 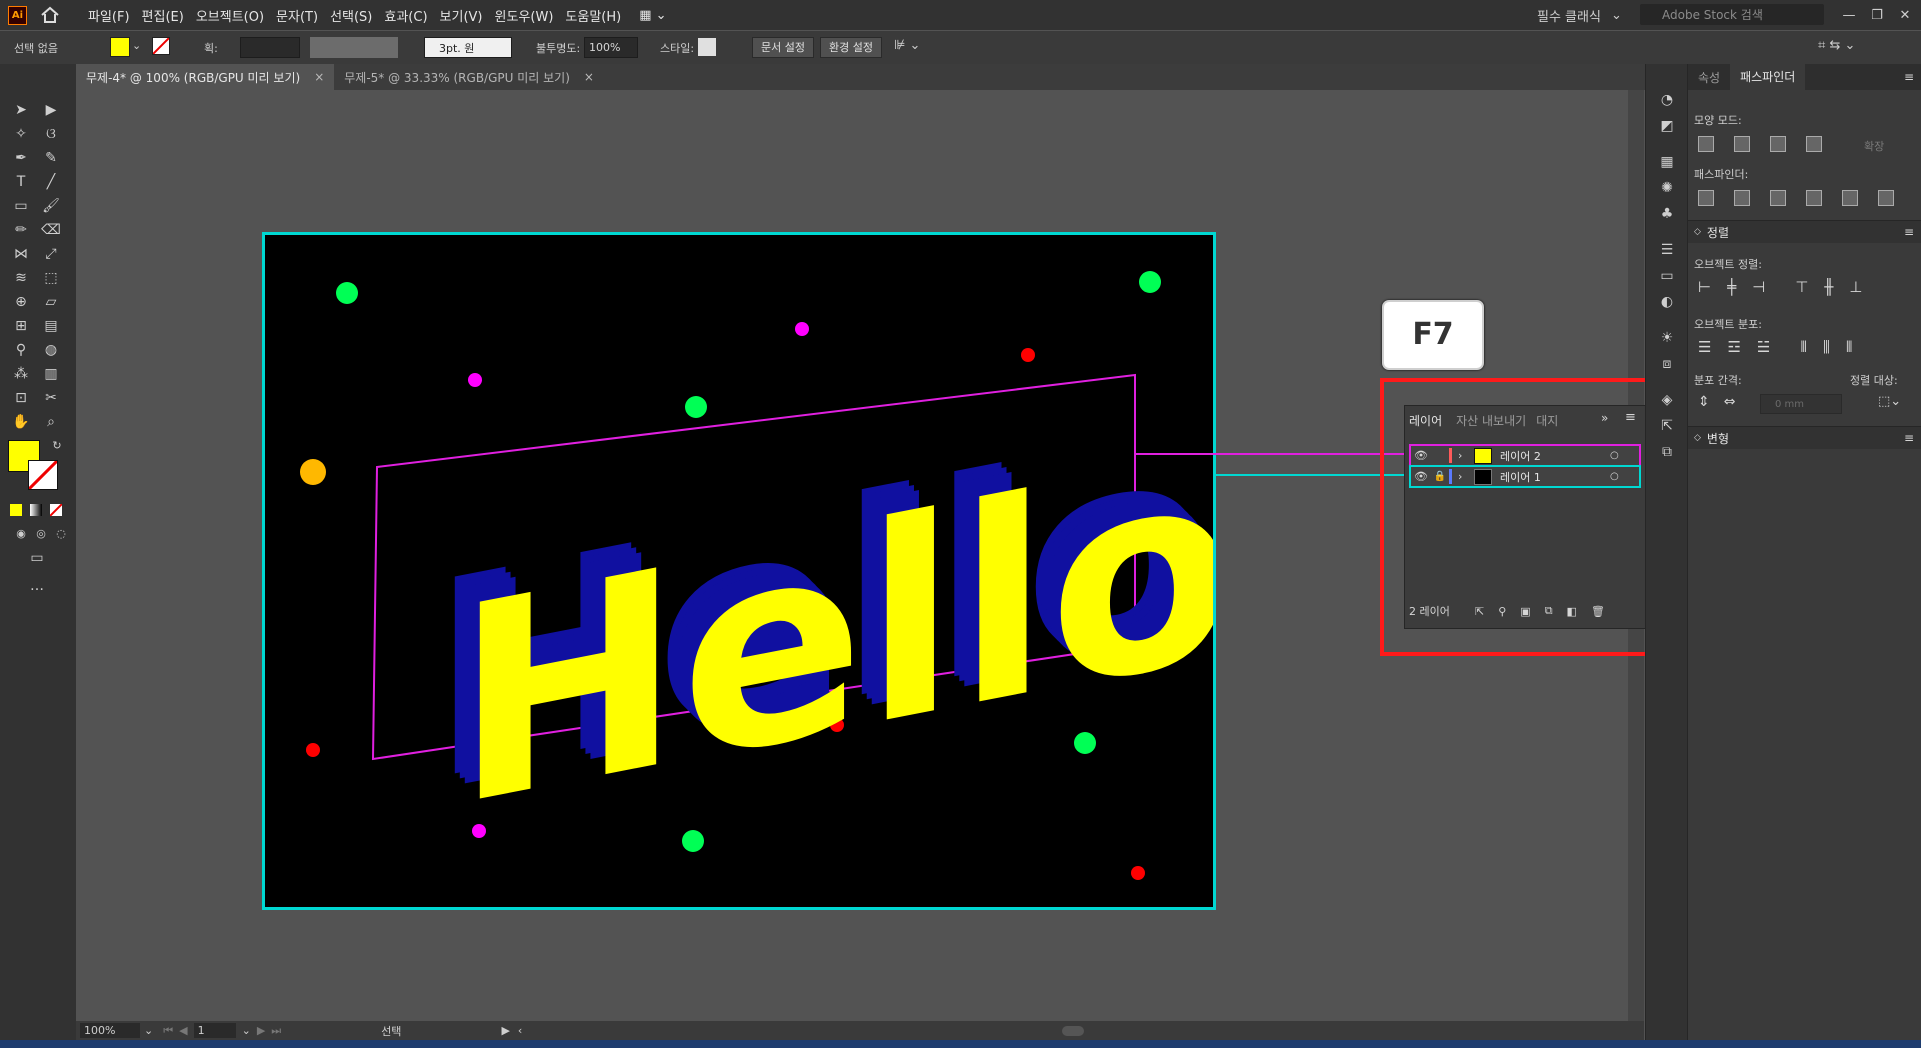 I want to click on align-left-icon: ⊢, so click(x=1704, y=287).